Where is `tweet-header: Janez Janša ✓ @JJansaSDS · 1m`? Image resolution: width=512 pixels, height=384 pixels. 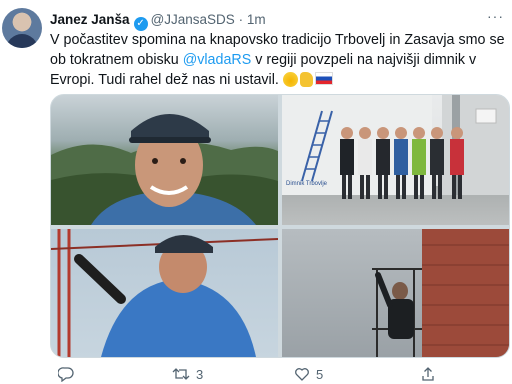 tweet-header: Janez Janša ✓ @JJansaSDS · 1m is located at coordinates (158, 21).